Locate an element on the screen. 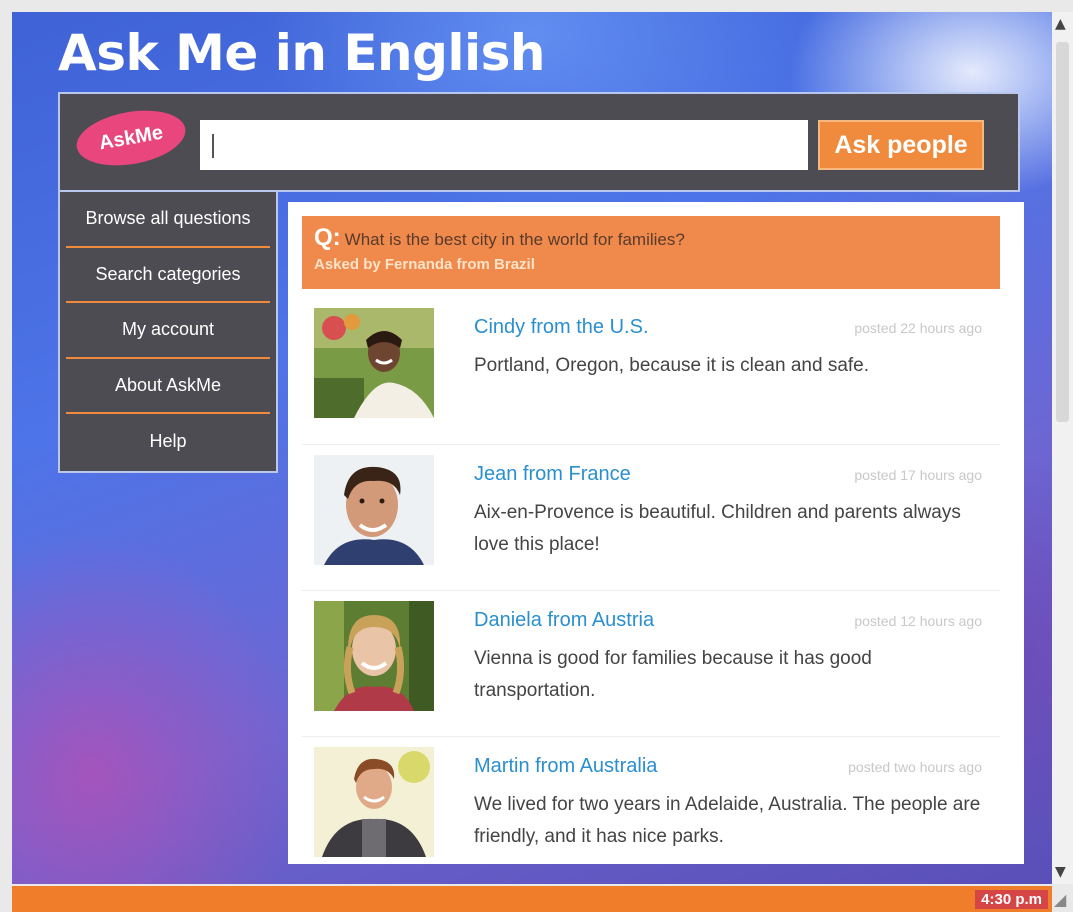 This screenshot has width=1073, height=912. vertical-scrollbar: ▲ ▼ is located at coordinates (1062, 448).